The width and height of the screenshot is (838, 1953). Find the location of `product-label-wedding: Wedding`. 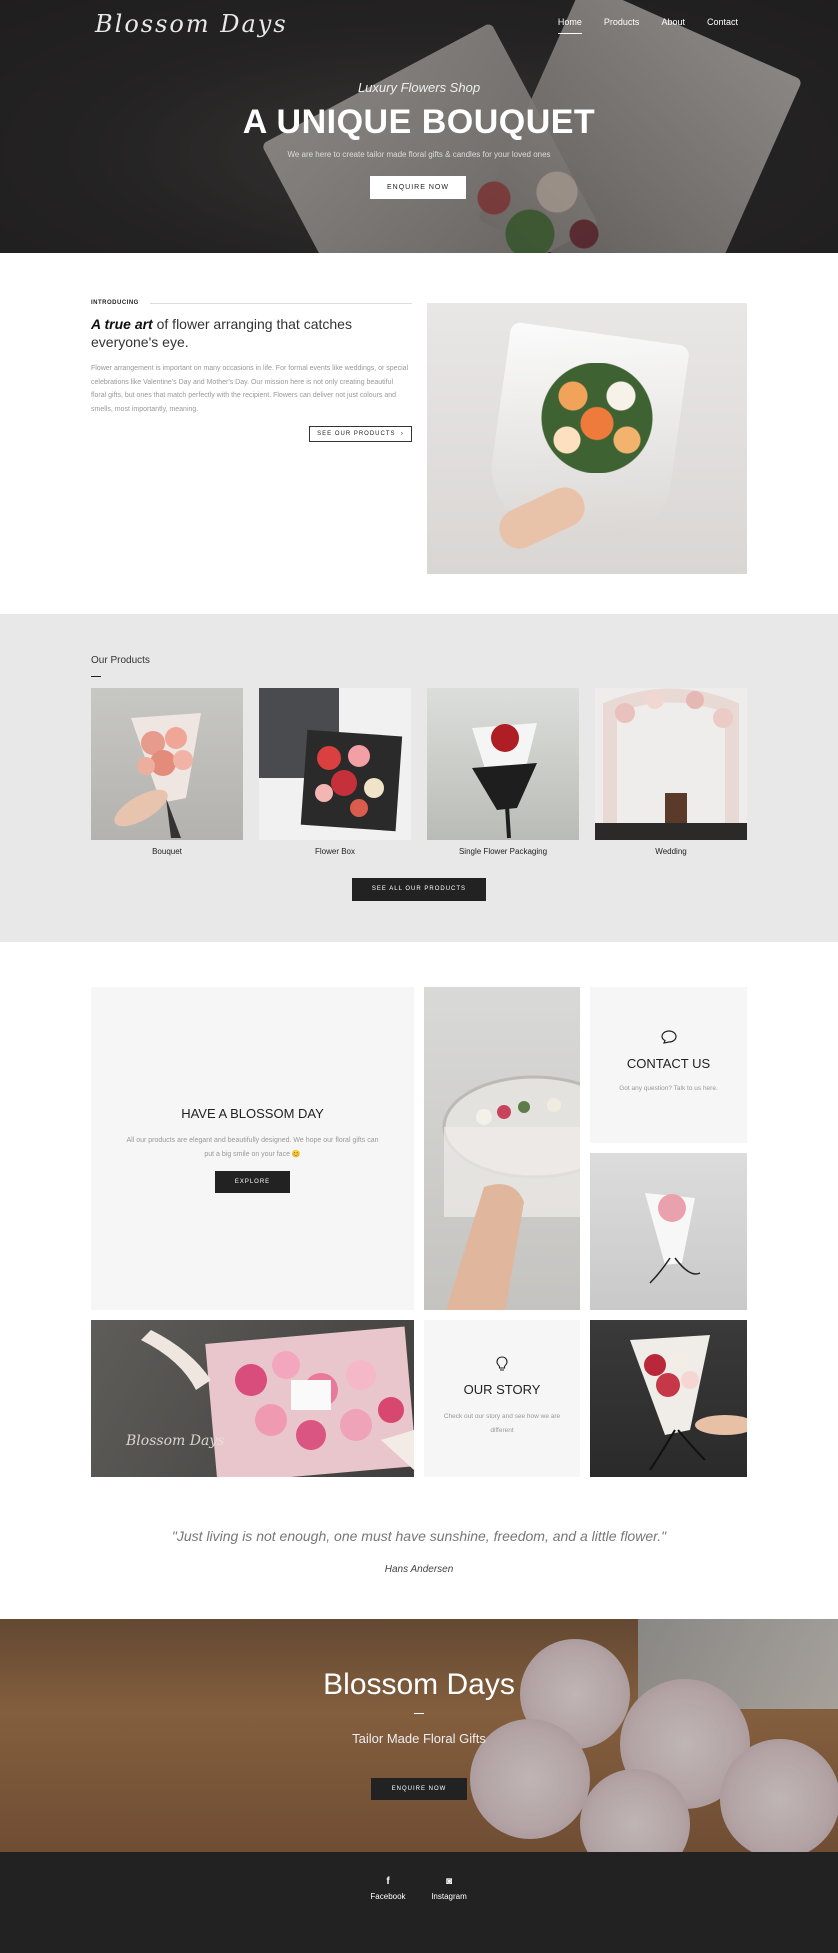

product-label-wedding: Wedding is located at coordinates (671, 851).